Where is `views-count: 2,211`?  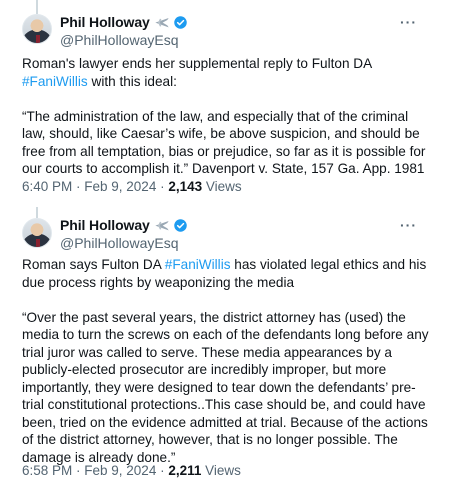
views-count: 2,211 is located at coordinates (185, 470).